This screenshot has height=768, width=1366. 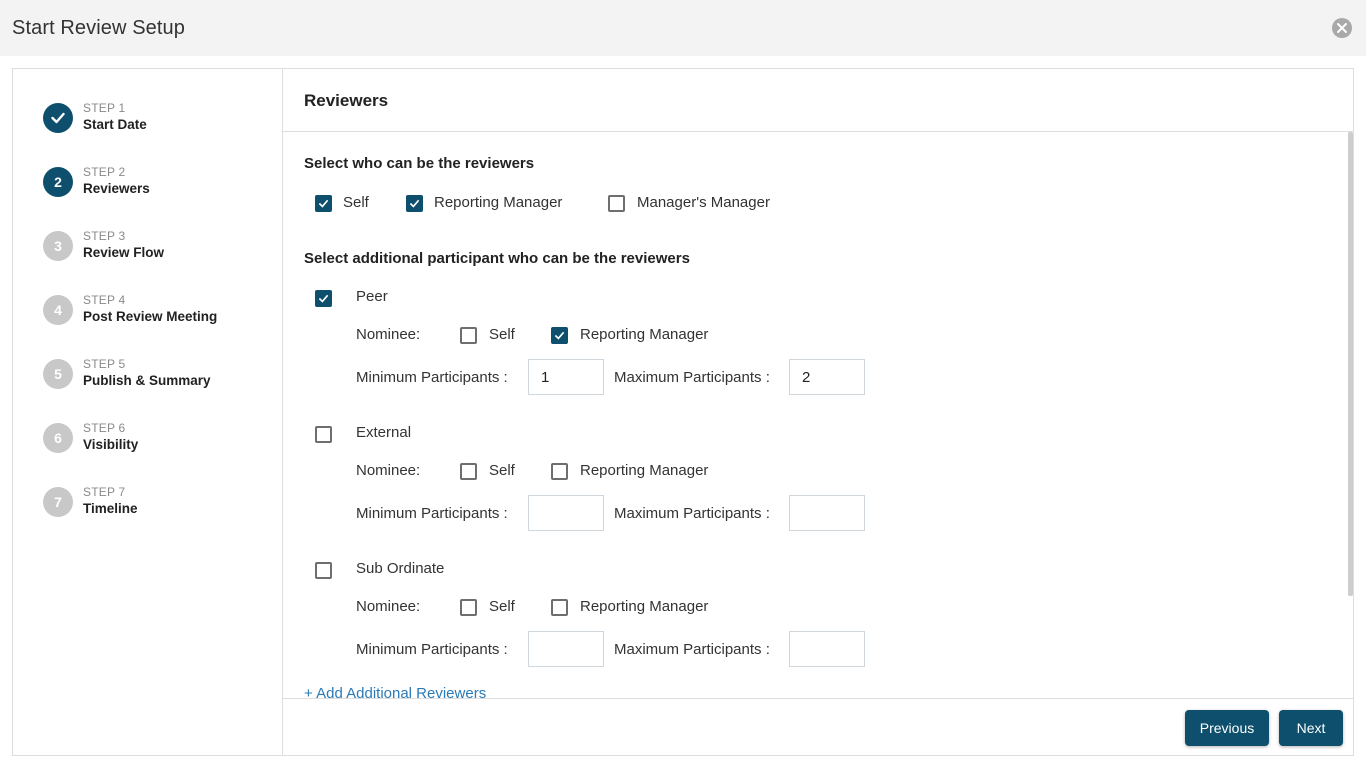 I want to click on step-number: STEP 2, so click(x=104, y=172).